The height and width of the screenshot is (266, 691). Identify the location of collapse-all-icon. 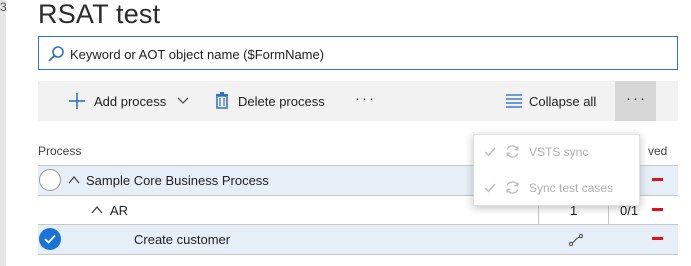
(514, 101).